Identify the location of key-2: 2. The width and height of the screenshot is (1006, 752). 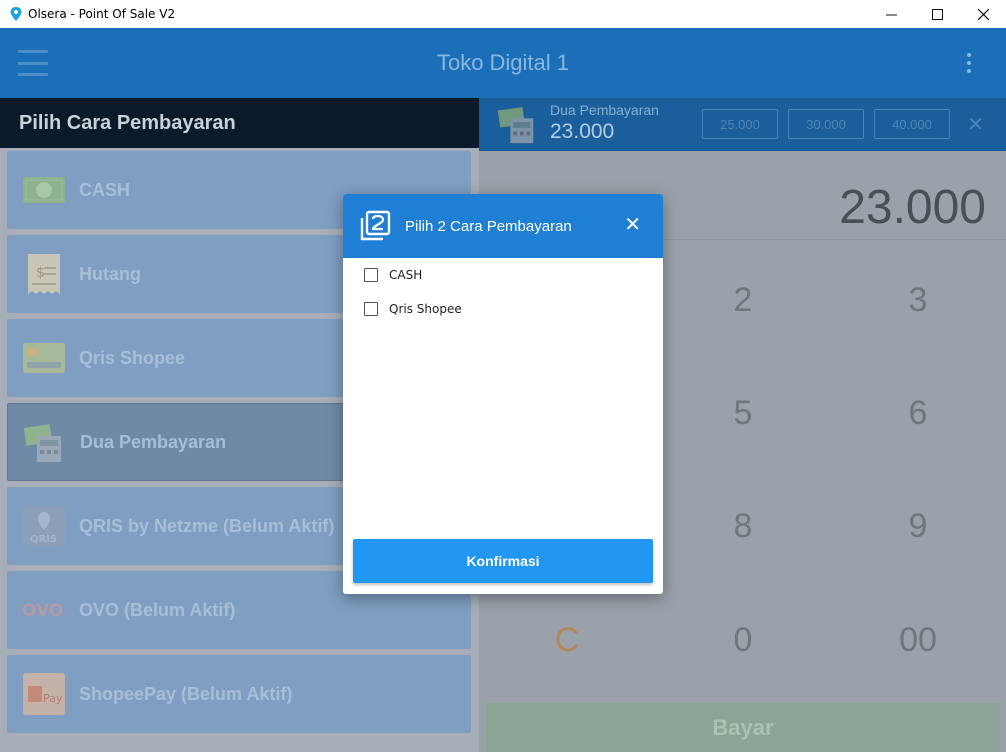
(743, 300).